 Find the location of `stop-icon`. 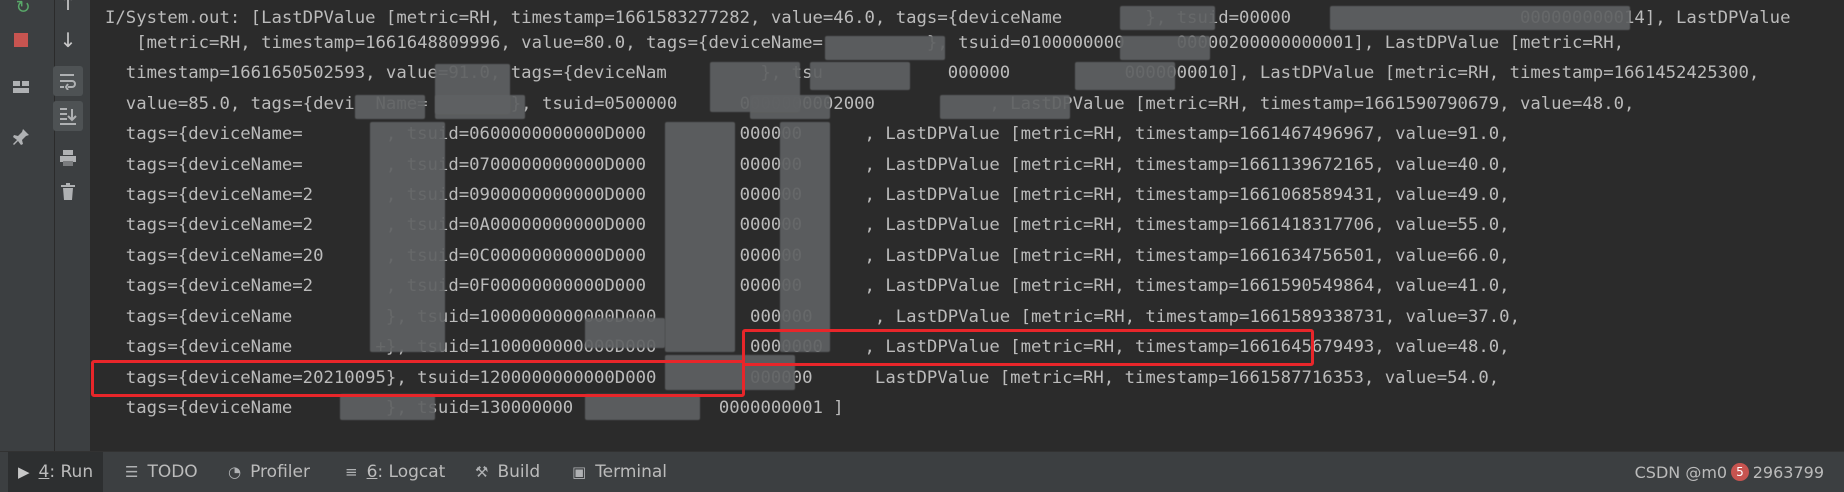

stop-icon is located at coordinates (21, 40).